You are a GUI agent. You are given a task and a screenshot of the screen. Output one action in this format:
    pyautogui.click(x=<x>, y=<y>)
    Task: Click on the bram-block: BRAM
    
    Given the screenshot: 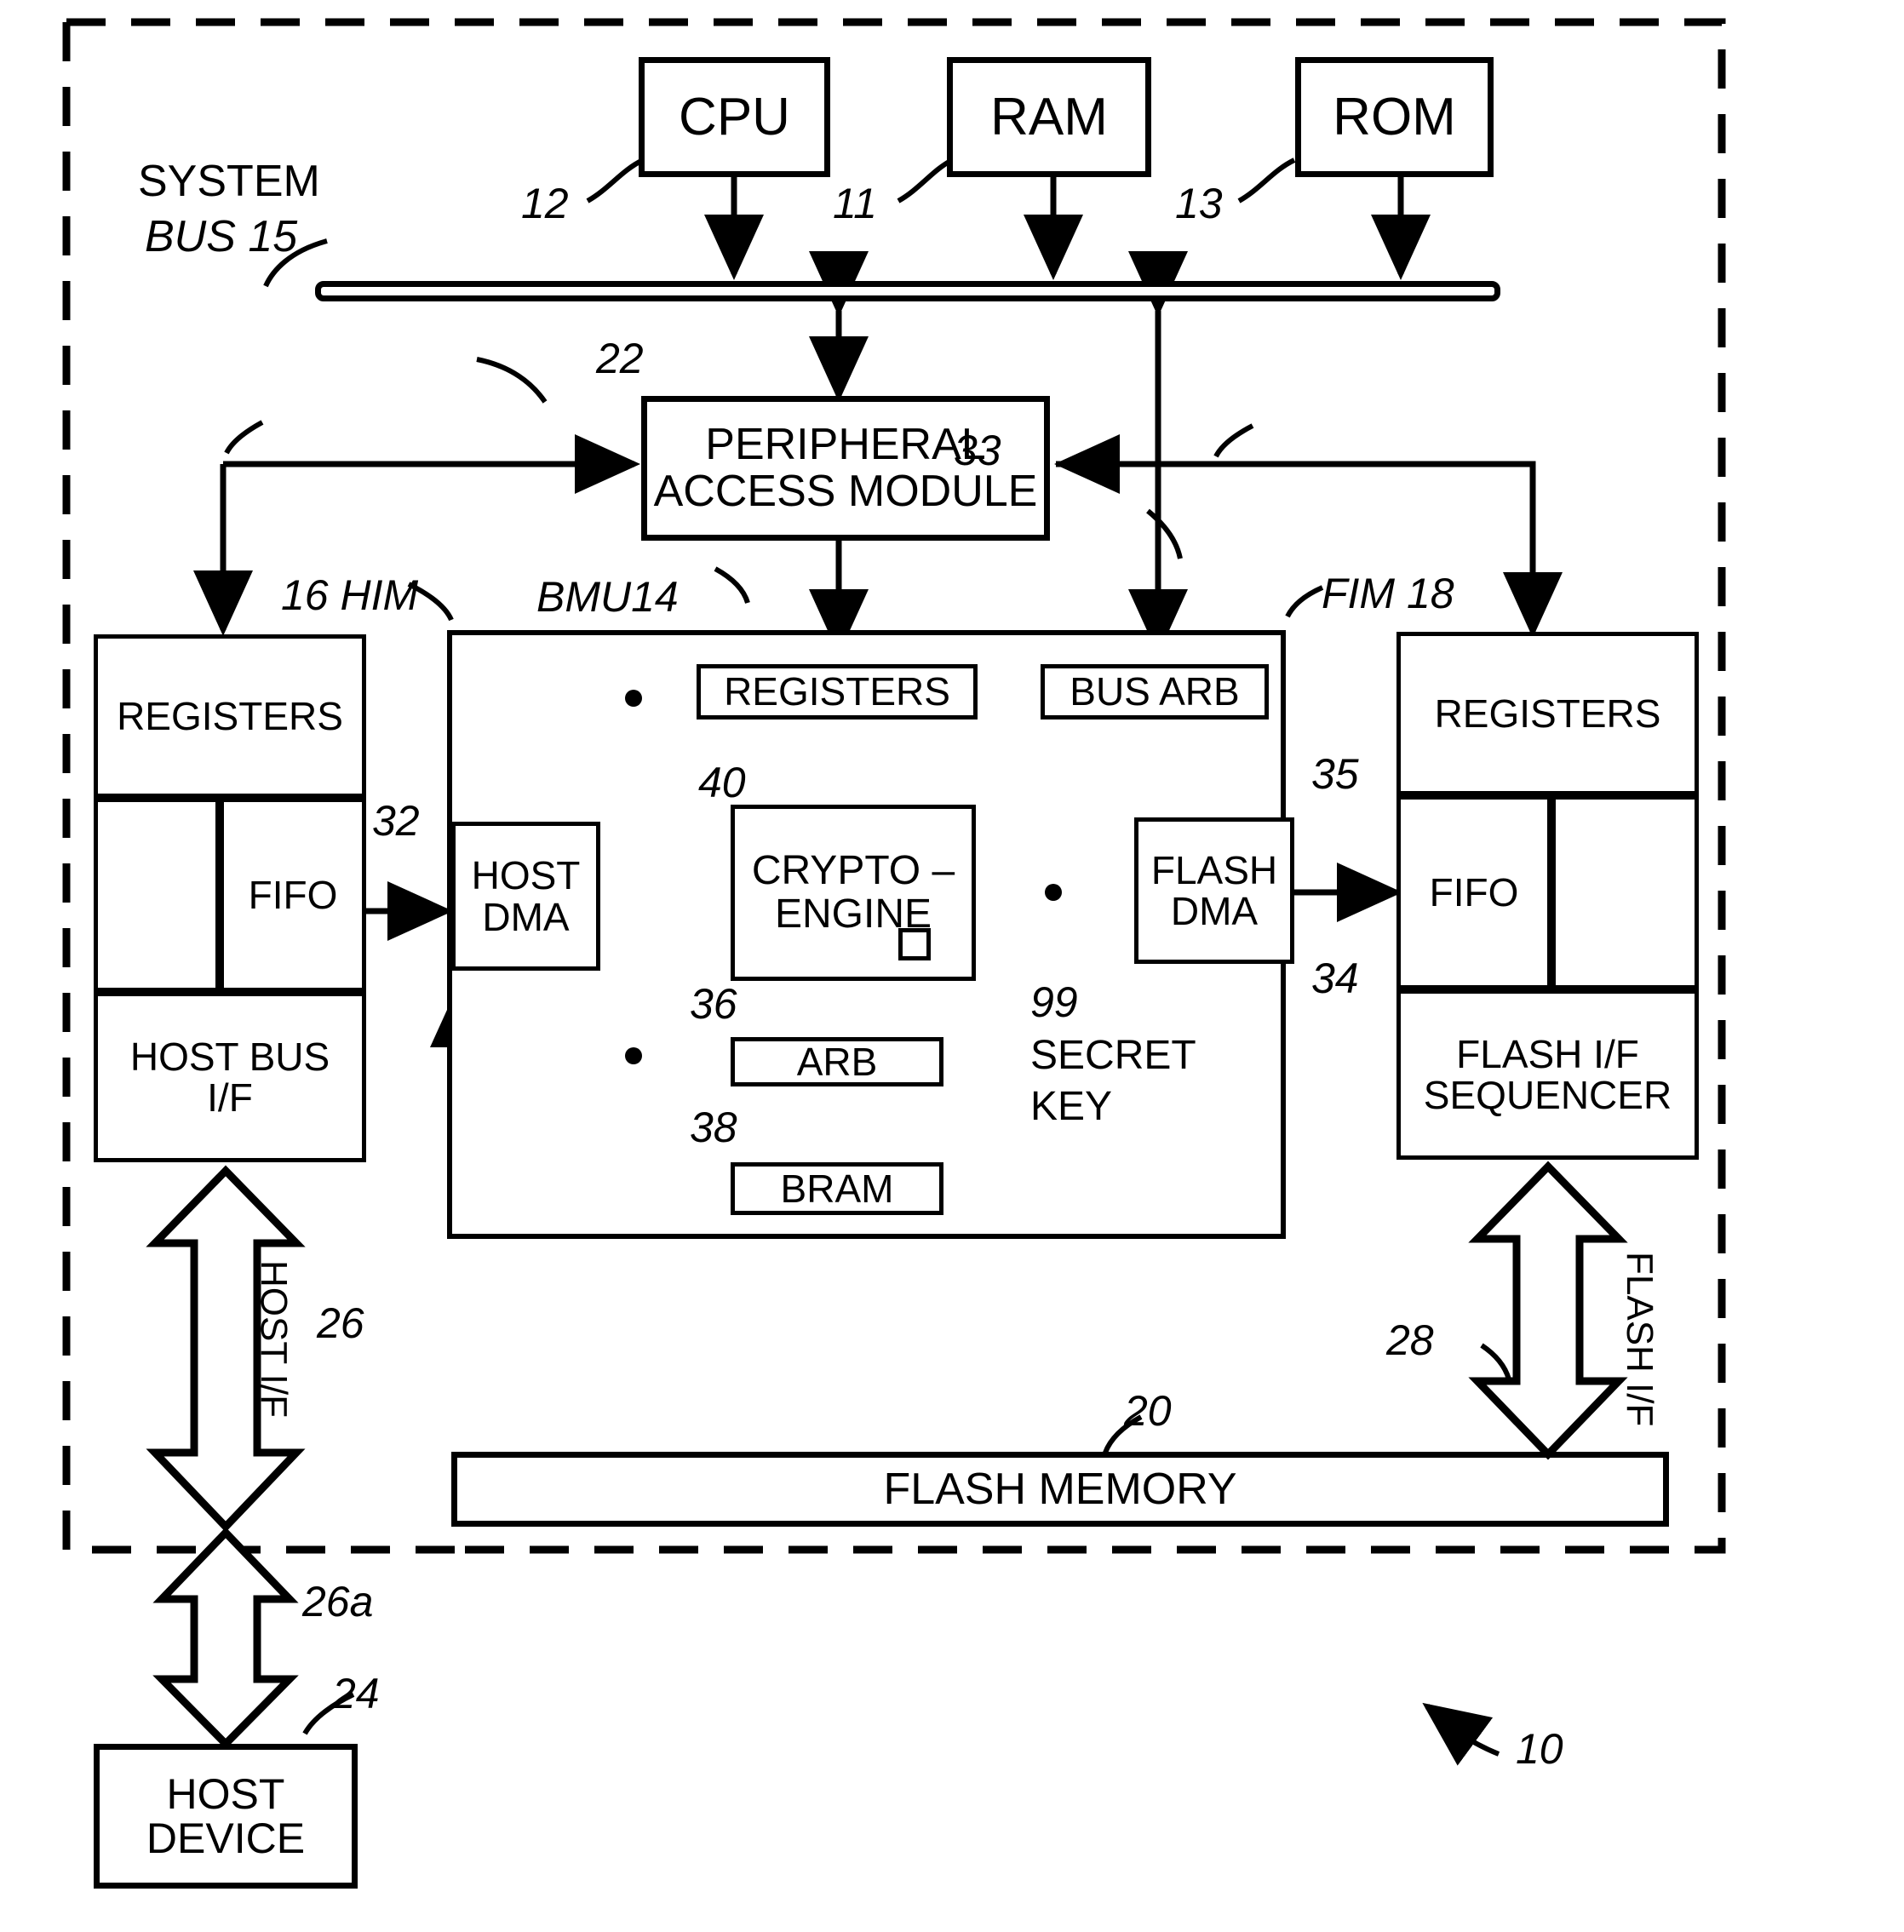 What is the action you would take?
    pyautogui.click(x=837, y=1188)
    